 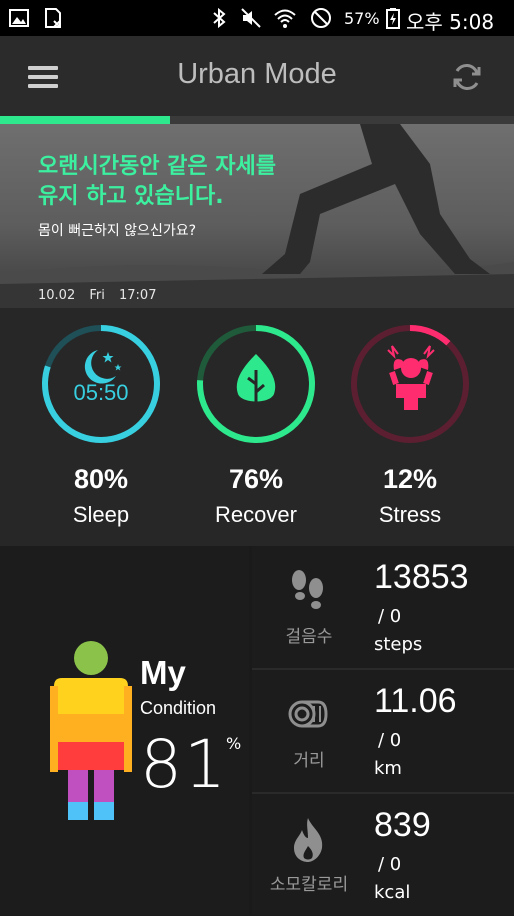 I want to click on distance-name: 거리, so click(x=309, y=761).